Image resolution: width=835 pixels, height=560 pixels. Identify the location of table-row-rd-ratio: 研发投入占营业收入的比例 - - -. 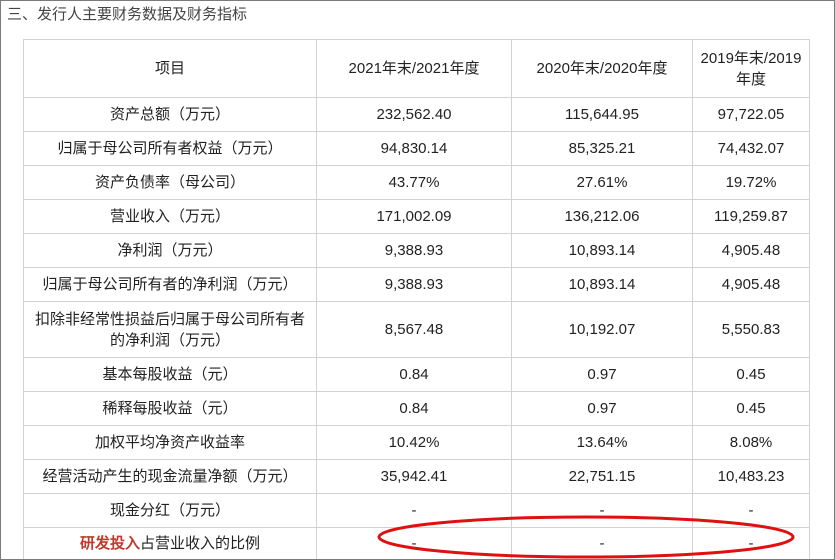
(416, 543).